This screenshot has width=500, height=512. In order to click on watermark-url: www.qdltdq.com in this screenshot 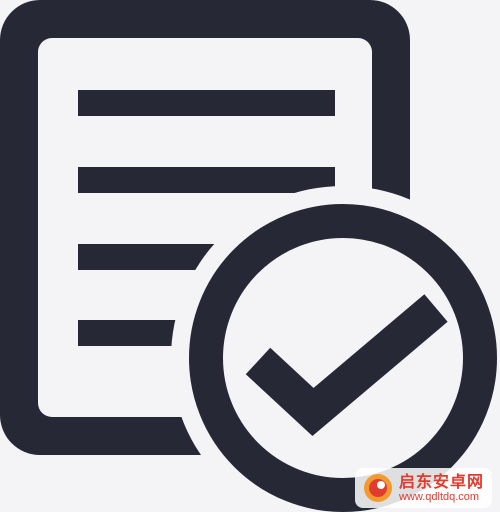, I will do `click(439, 496)`.